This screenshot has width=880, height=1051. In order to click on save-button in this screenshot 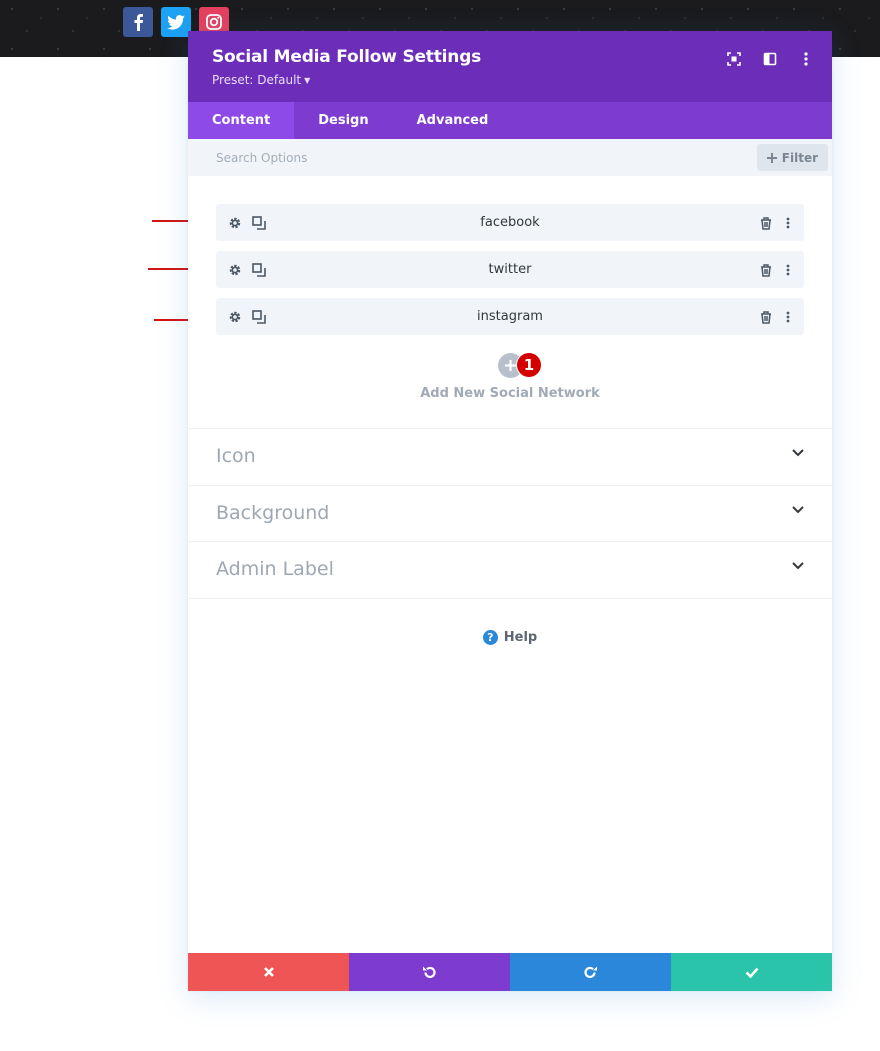, I will do `click(751, 972)`.